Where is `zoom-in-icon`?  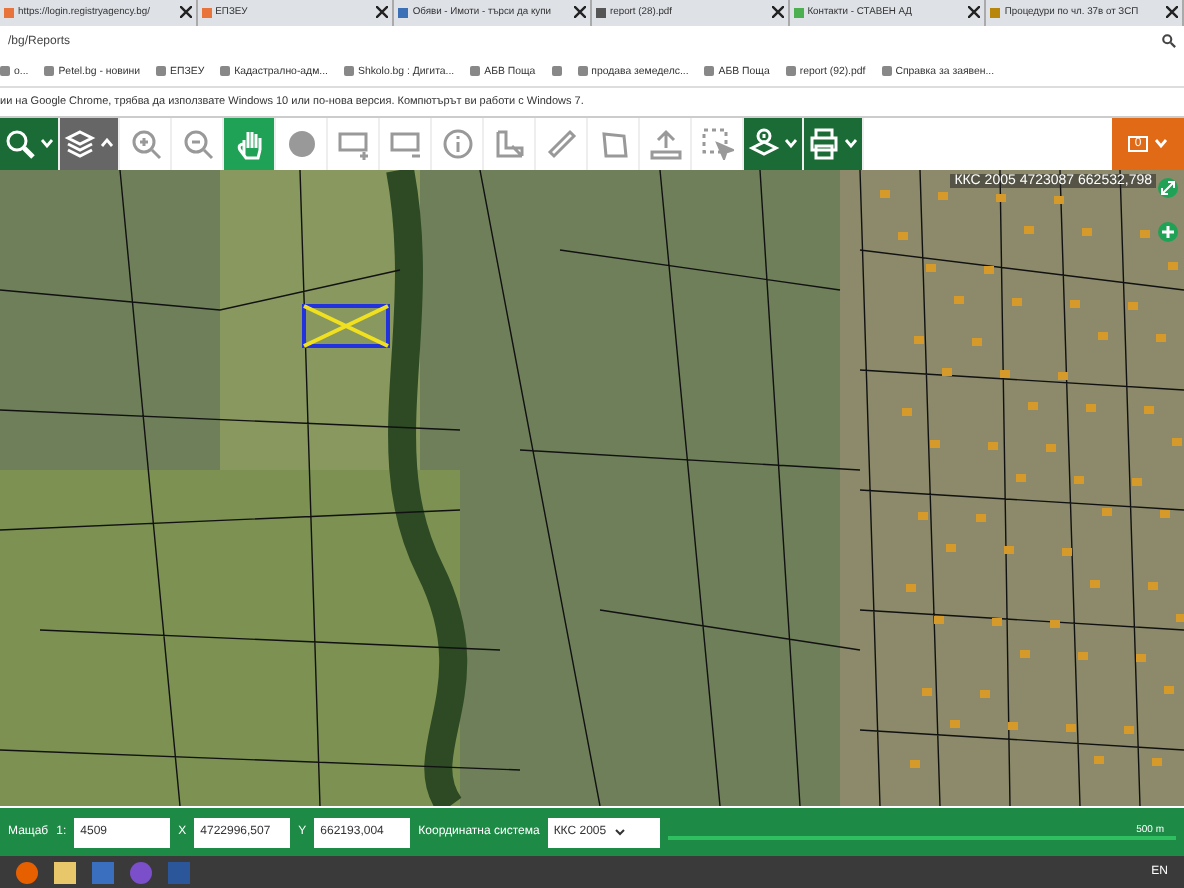 zoom-in-icon is located at coordinates (145, 143).